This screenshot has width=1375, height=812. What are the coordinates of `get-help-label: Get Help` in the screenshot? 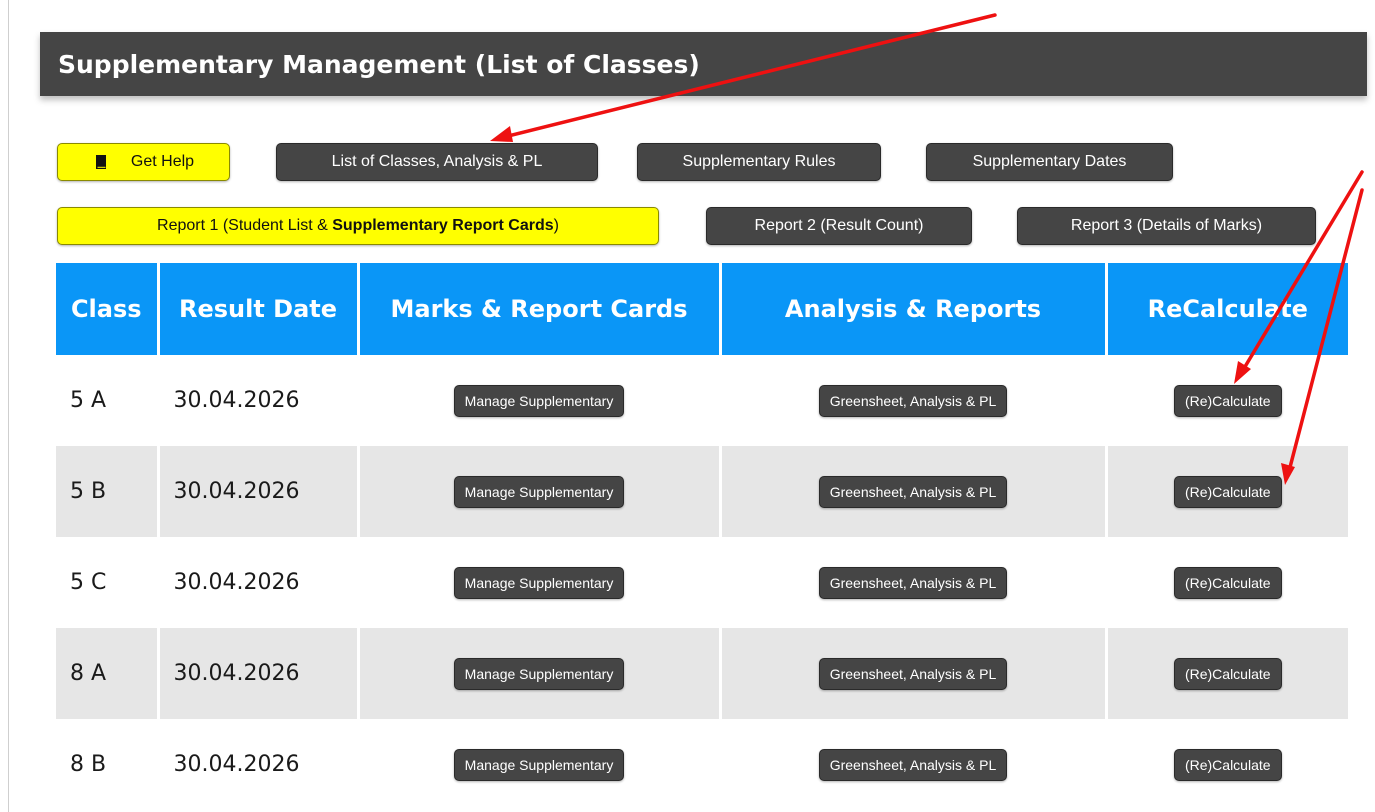 It's located at (162, 161).